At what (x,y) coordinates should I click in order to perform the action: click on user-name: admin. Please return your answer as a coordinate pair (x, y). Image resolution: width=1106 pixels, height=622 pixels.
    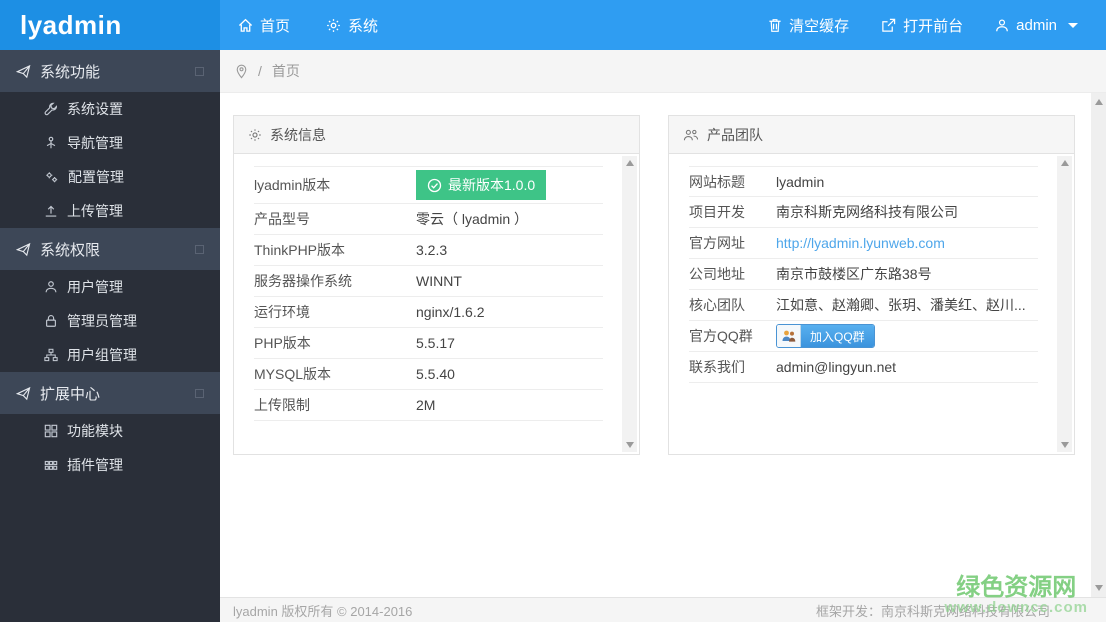
    Looking at the image, I should click on (1036, 25).